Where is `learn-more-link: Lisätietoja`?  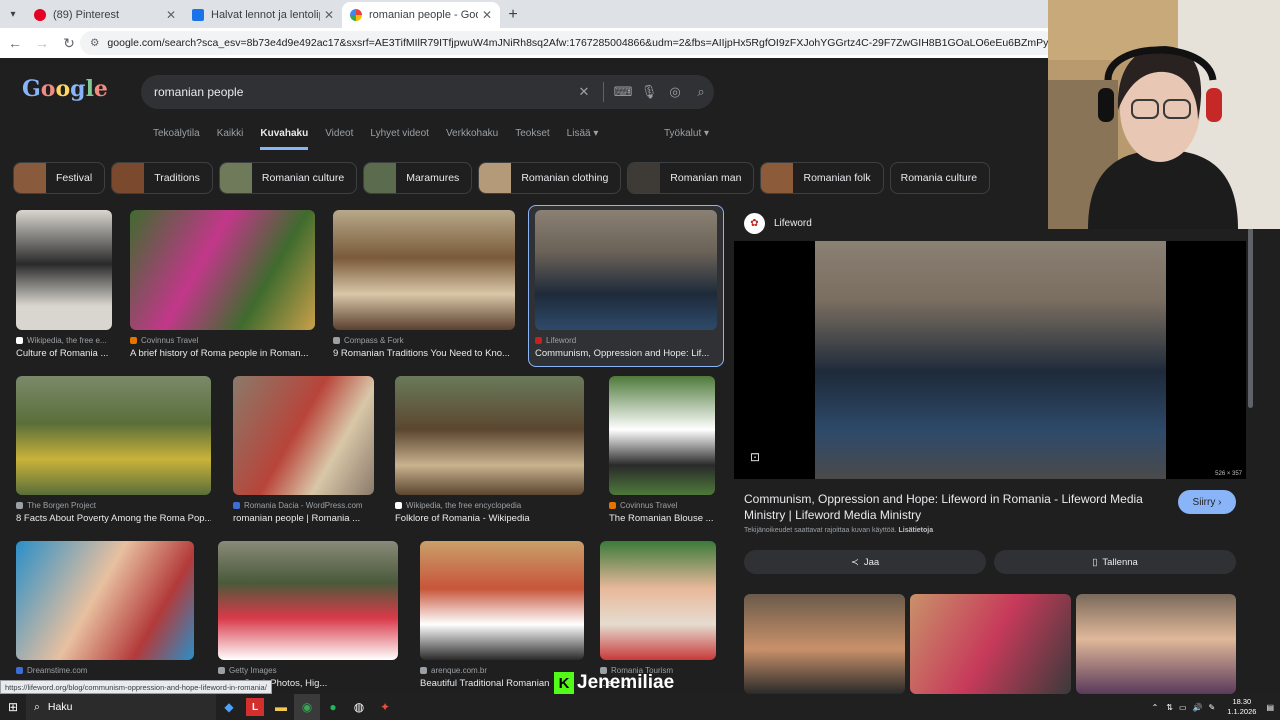
learn-more-link: Lisätietoja is located at coordinates (916, 530).